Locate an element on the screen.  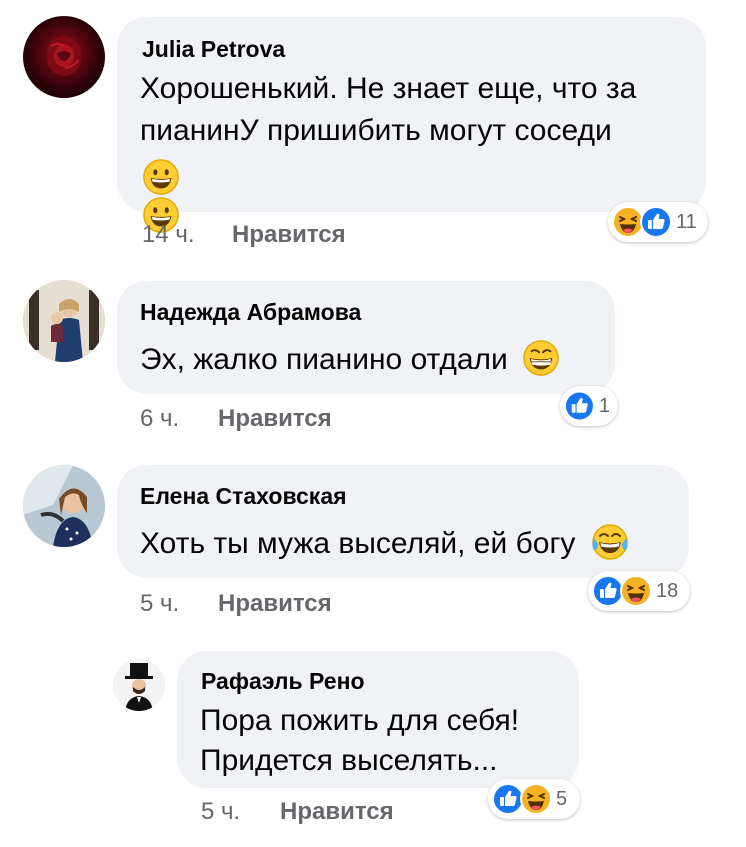
tears-of-joy-face-icon is located at coordinates (610, 542).